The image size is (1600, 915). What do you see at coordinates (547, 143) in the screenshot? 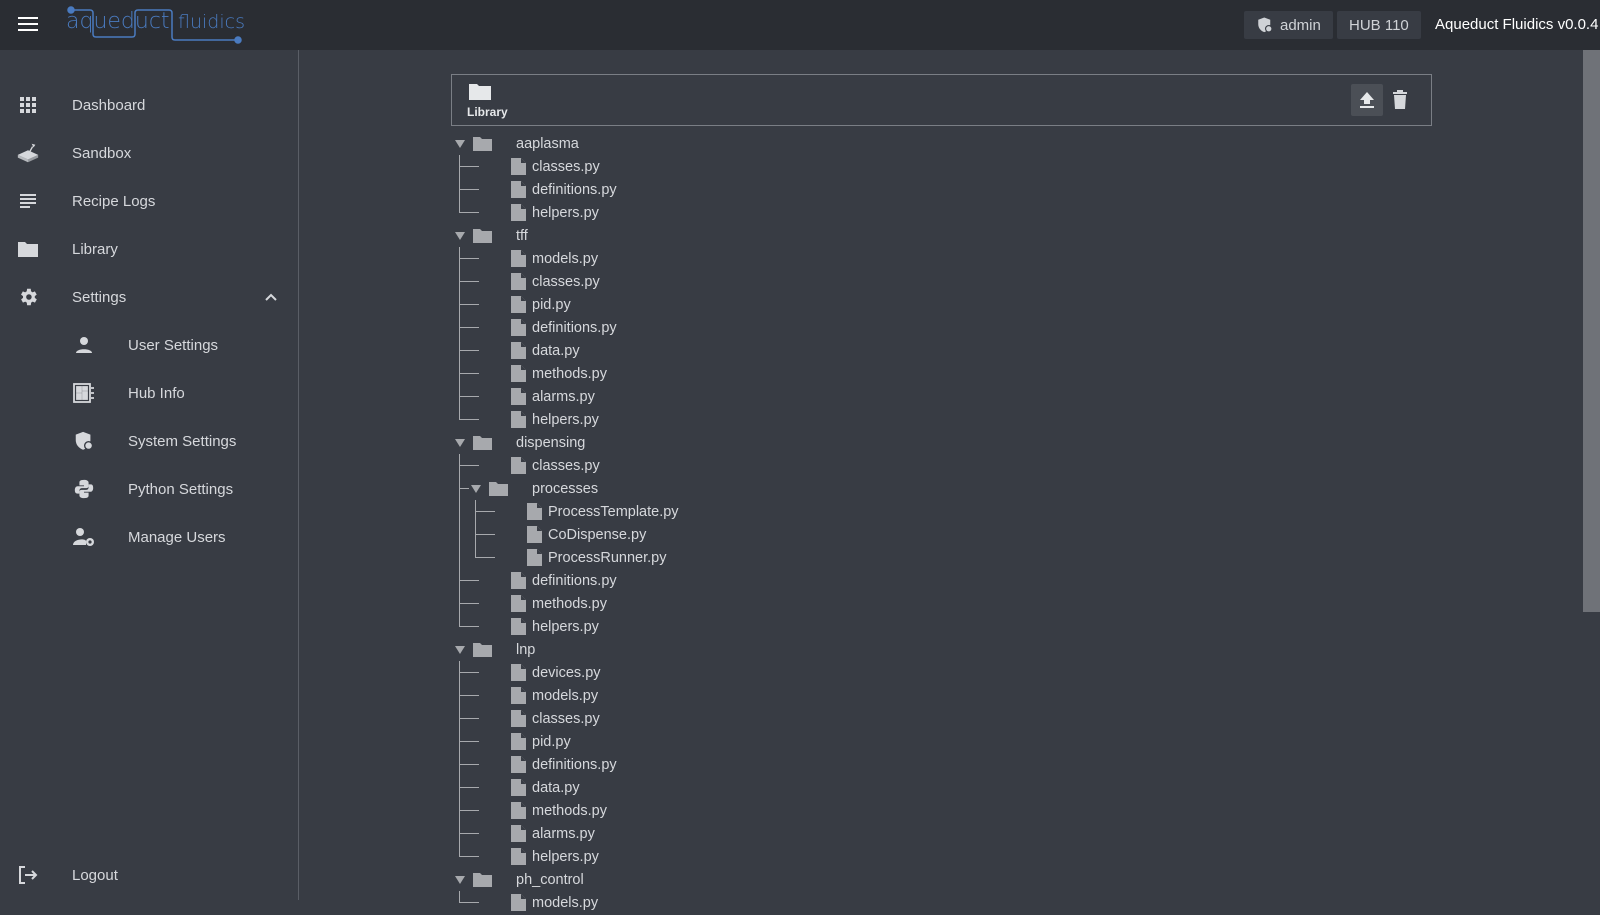
I see `folder-name: aaplasma` at bounding box center [547, 143].